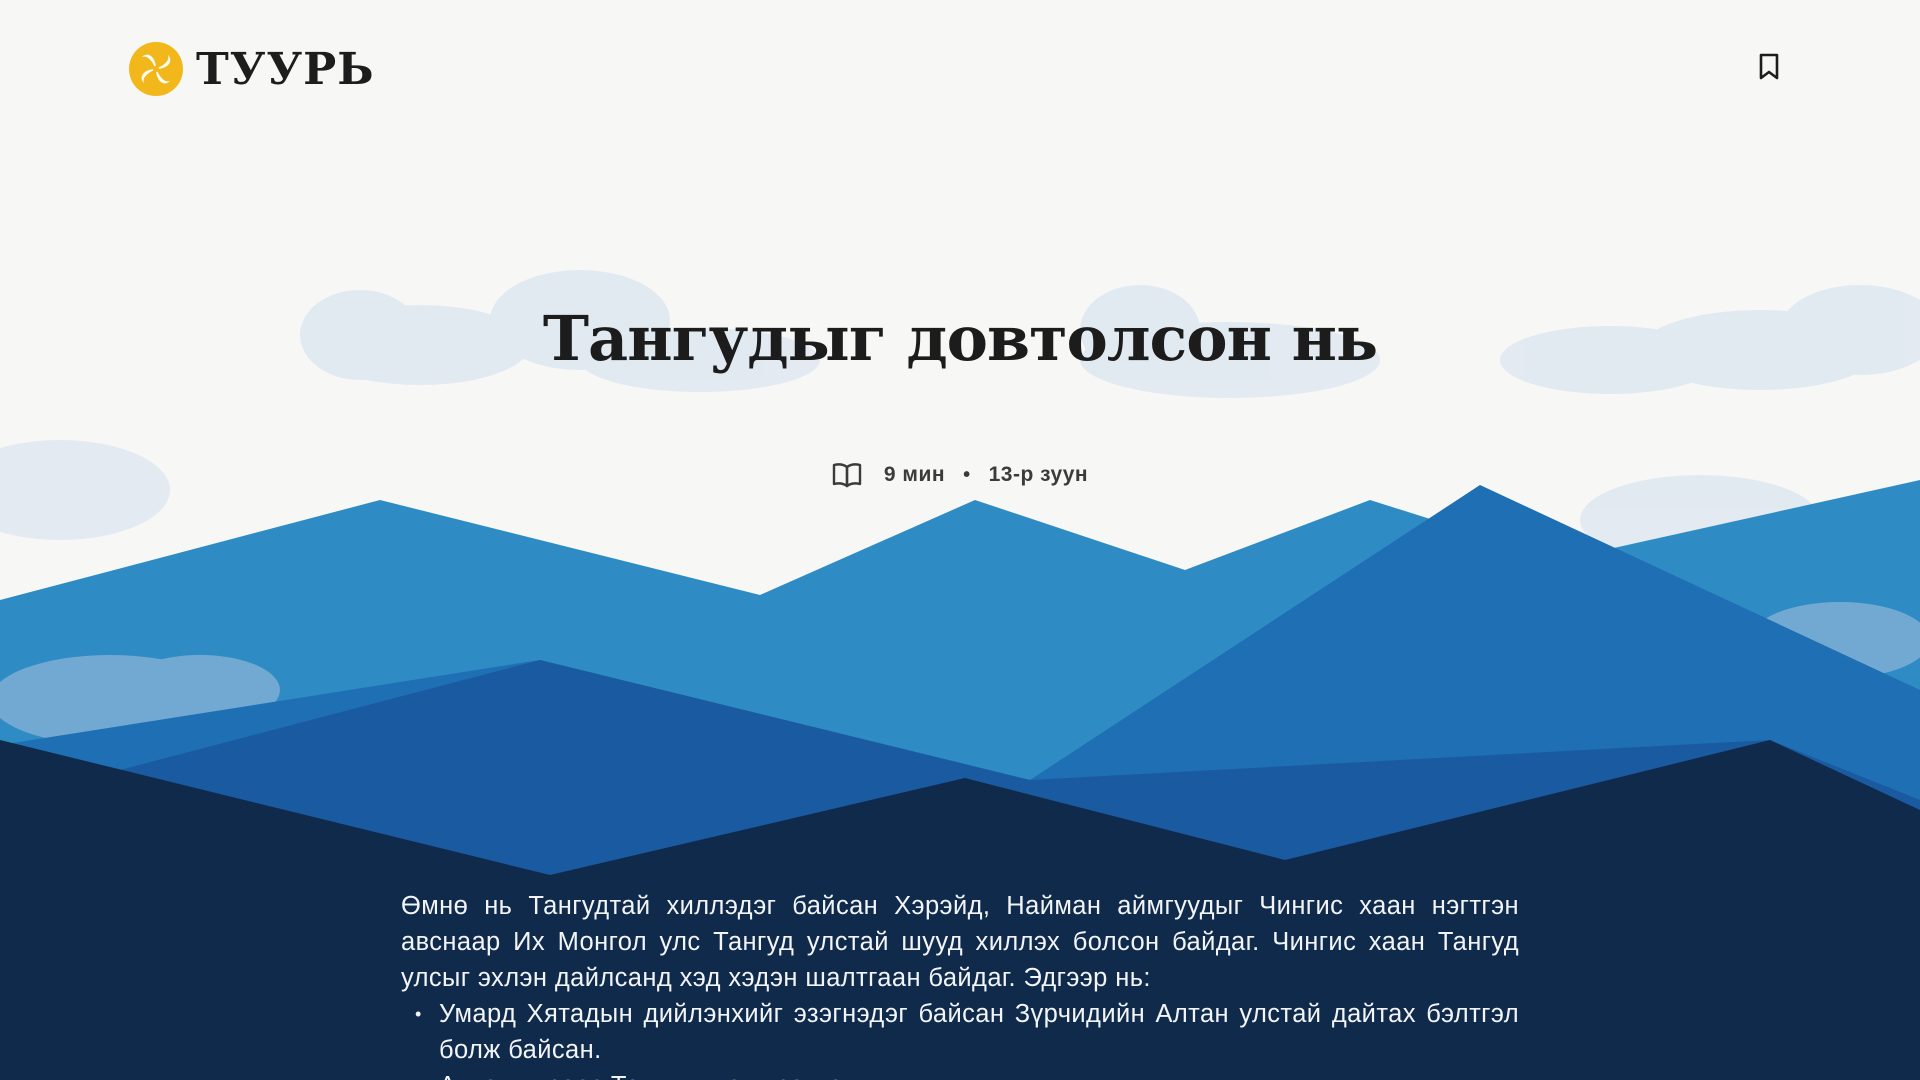 The image size is (1920, 1080). I want to click on article-title: Тангудыг довтолсон нь, so click(960, 338).